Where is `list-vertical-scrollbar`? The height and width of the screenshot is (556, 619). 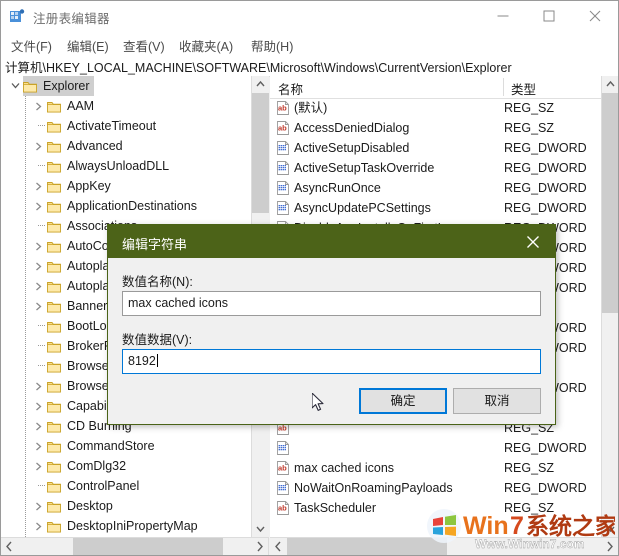
list-vertical-scrollbar is located at coordinates (609, 306).